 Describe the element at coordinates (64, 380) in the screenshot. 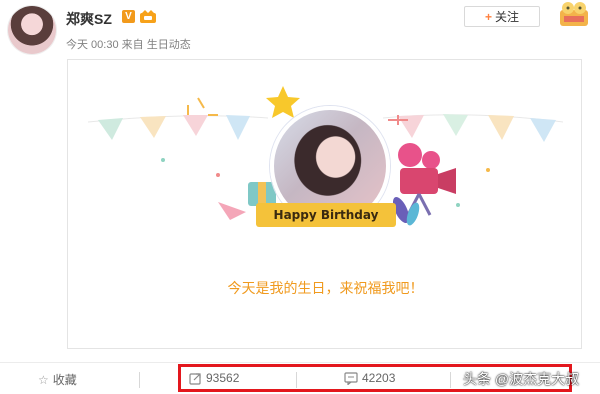

I see `favorite-label: 收藏` at that location.